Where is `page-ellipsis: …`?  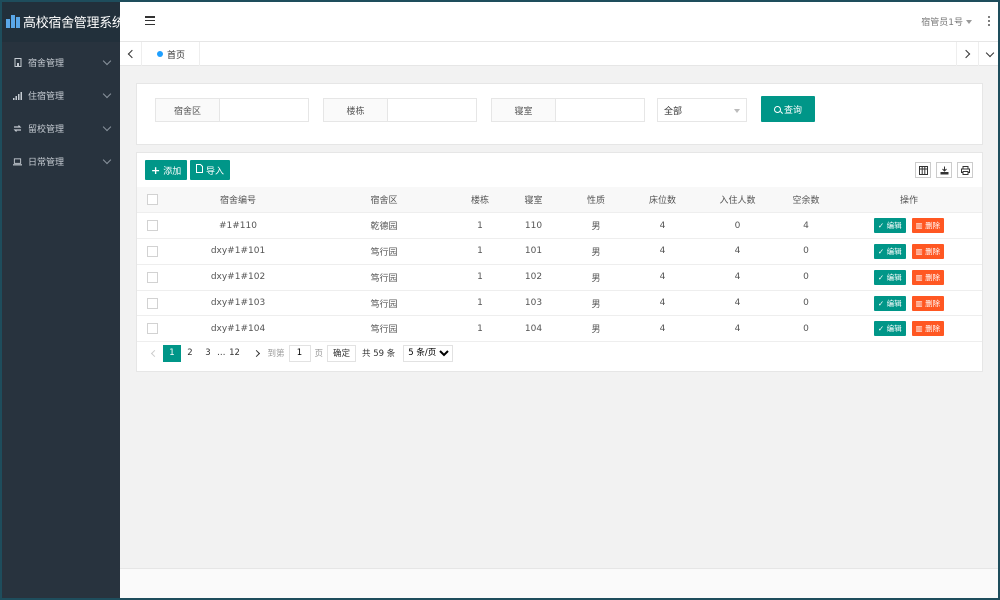 page-ellipsis: … is located at coordinates (221, 353).